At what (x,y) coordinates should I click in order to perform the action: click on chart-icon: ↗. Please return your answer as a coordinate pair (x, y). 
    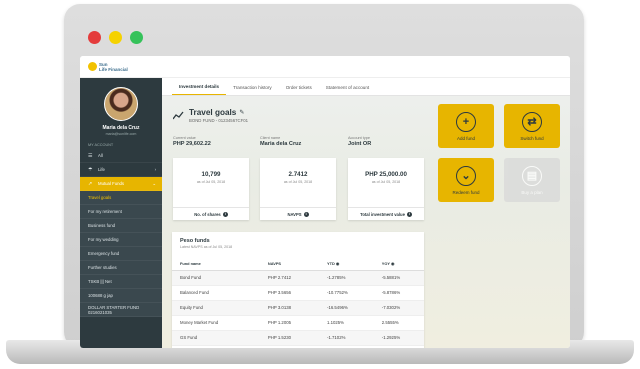
    Looking at the image, I should click on (90, 183).